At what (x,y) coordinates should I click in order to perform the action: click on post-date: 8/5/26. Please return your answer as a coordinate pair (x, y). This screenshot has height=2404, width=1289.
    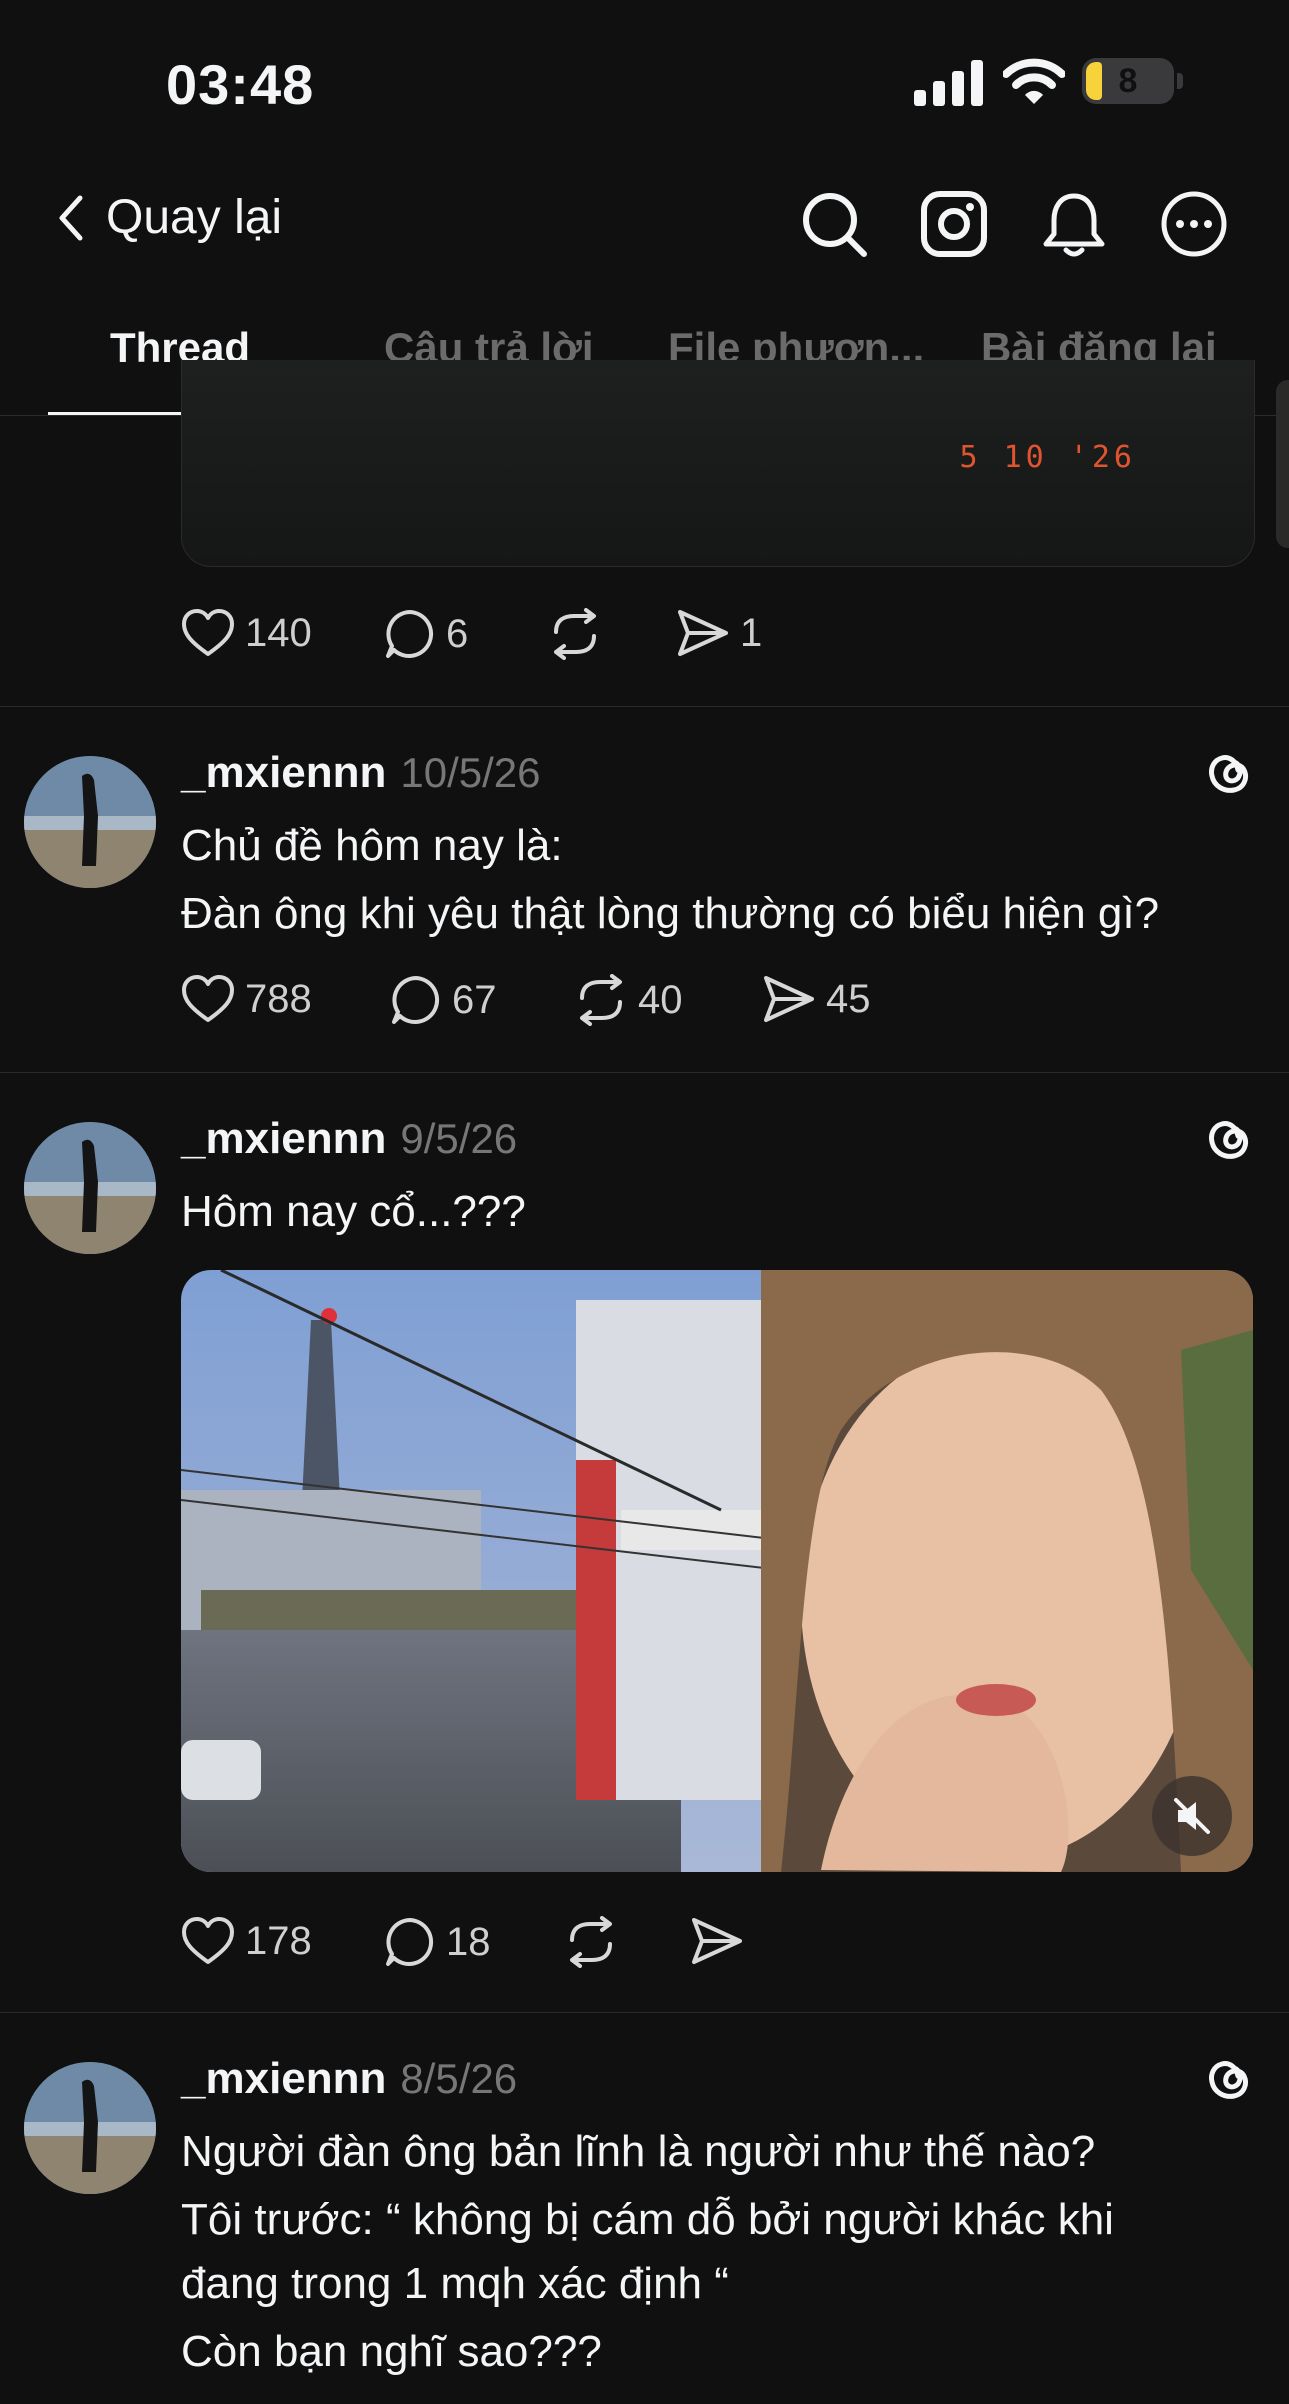
    Looking at the image, I should click on (459, 2078).